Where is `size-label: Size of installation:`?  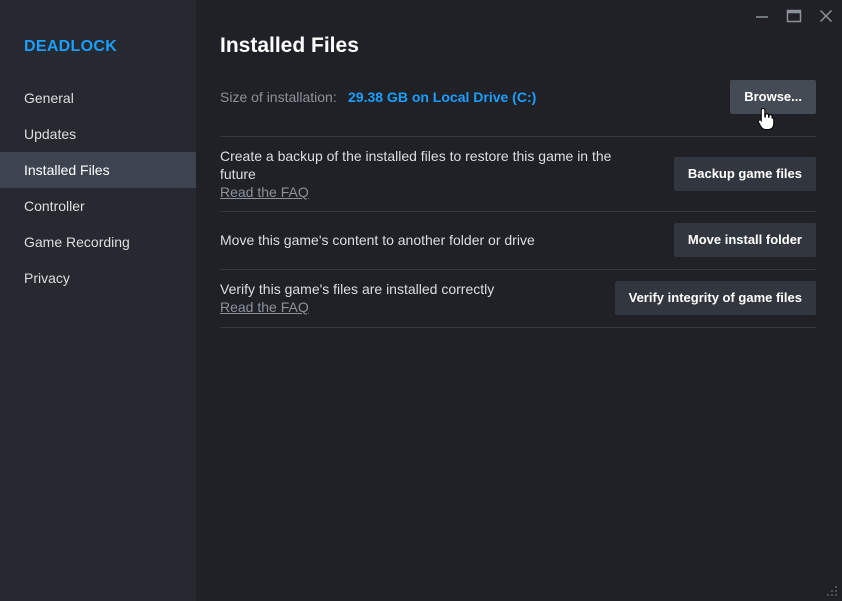 size-label: Size of installation: is located at coordinates (278, 97).